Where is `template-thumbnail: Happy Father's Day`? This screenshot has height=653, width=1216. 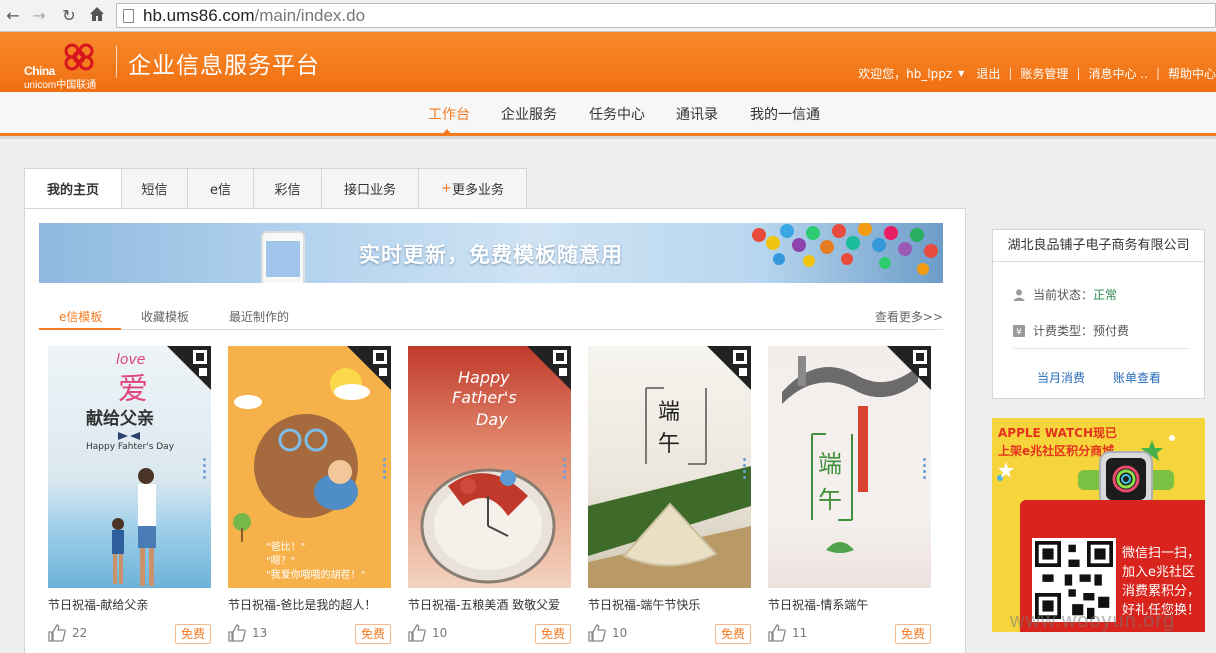 template-thumbnail: Happy Father's Day is located at coordinates (489, 467).